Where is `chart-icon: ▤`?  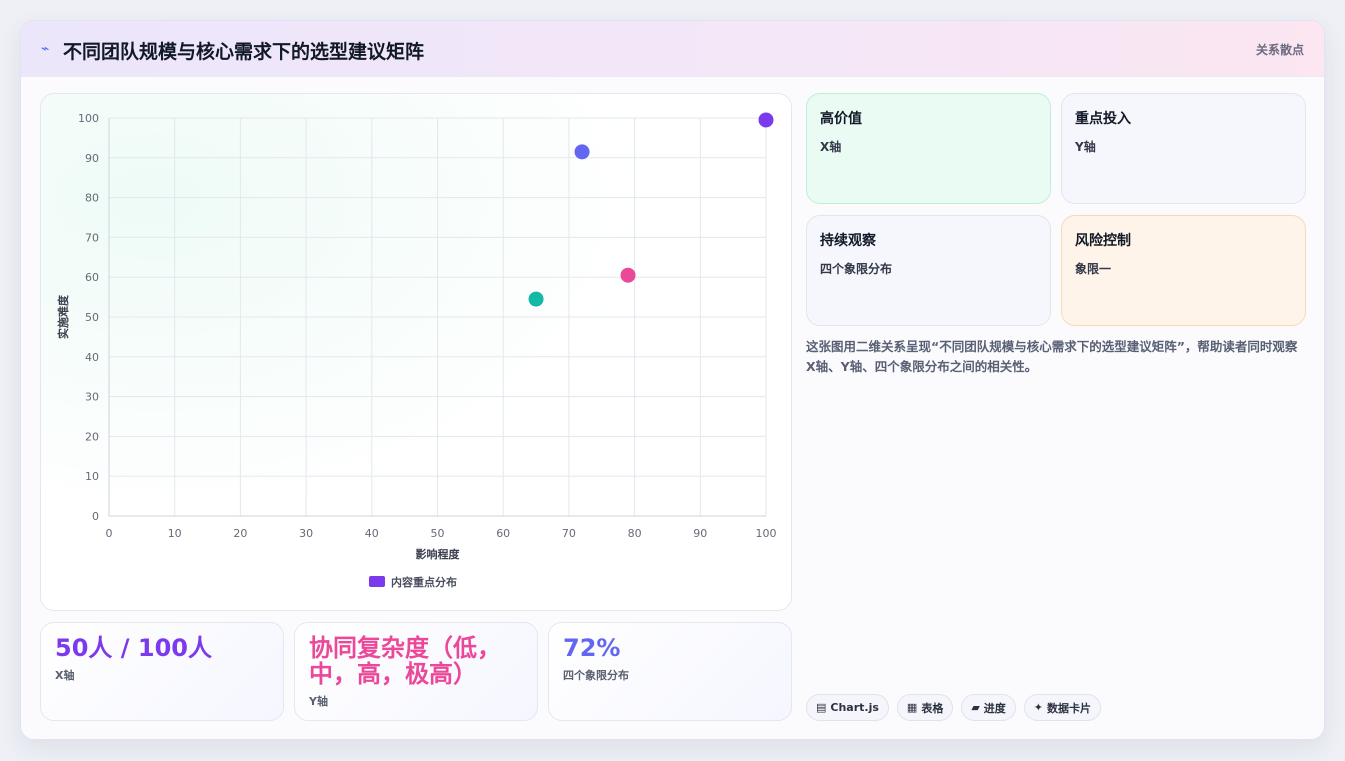 chart-icon: ▤ is located at coordinates (821, 707).